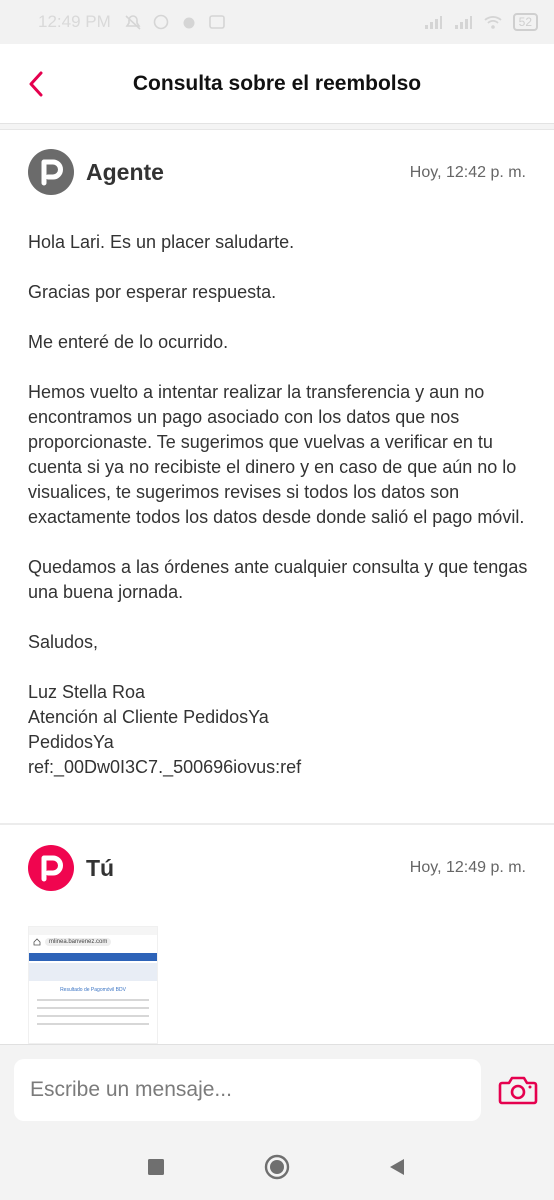 Image resolution: width=554 pixels, height=1200 pixels. I want to click on wifi-icon, so click(493, 22).